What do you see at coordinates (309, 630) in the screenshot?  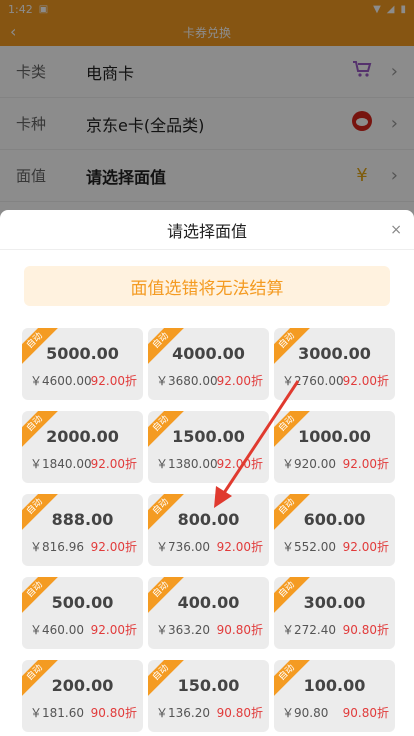 I see `card-price: ￥272.40` at bounding box center [309, 630].